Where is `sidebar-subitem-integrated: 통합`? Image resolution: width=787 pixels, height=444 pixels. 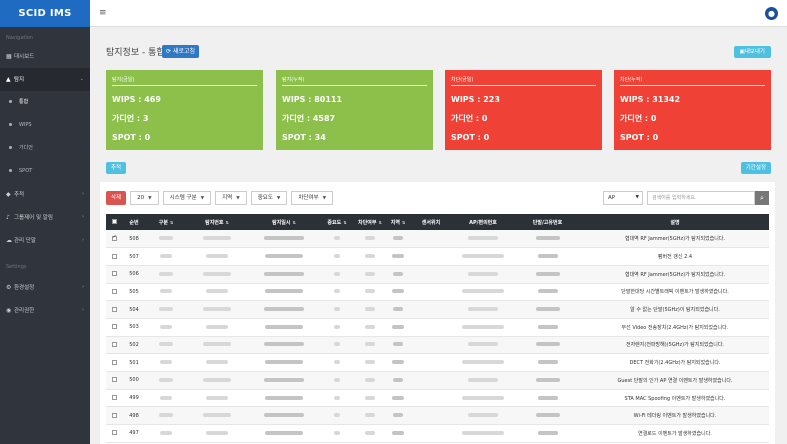 sidebar-subitem-integrated: 통합 is located at coordinates (45, 102).